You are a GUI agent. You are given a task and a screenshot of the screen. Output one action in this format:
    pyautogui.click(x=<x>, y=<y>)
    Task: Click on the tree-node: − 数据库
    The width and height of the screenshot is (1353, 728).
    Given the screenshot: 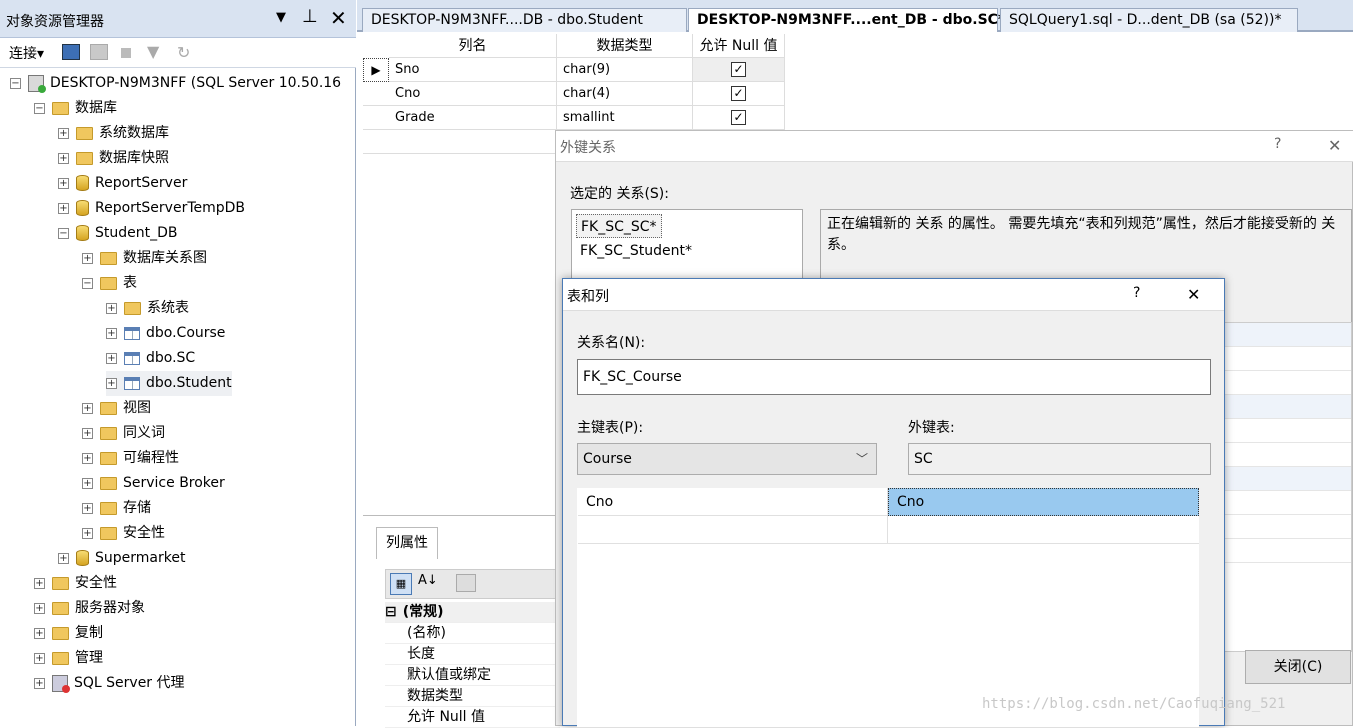 What is the action you would take?
    pyautogui.click(x=75, y=108)
    